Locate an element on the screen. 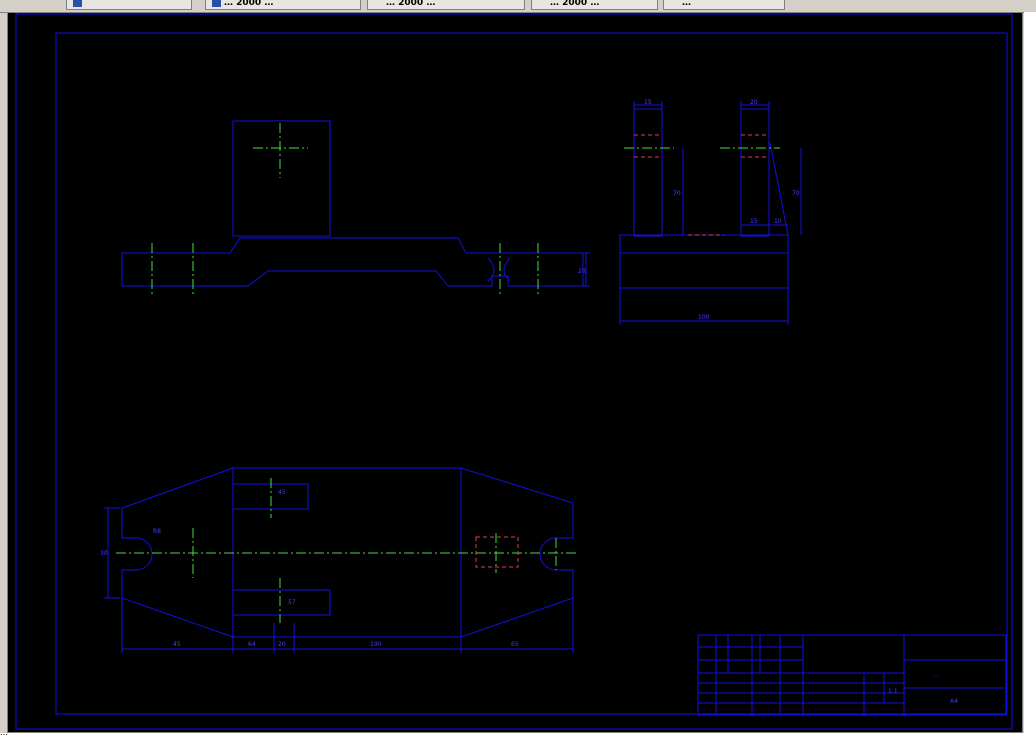 This screenshot has width=1036, height=738. front-view-base is located at coordinates (352, 262).